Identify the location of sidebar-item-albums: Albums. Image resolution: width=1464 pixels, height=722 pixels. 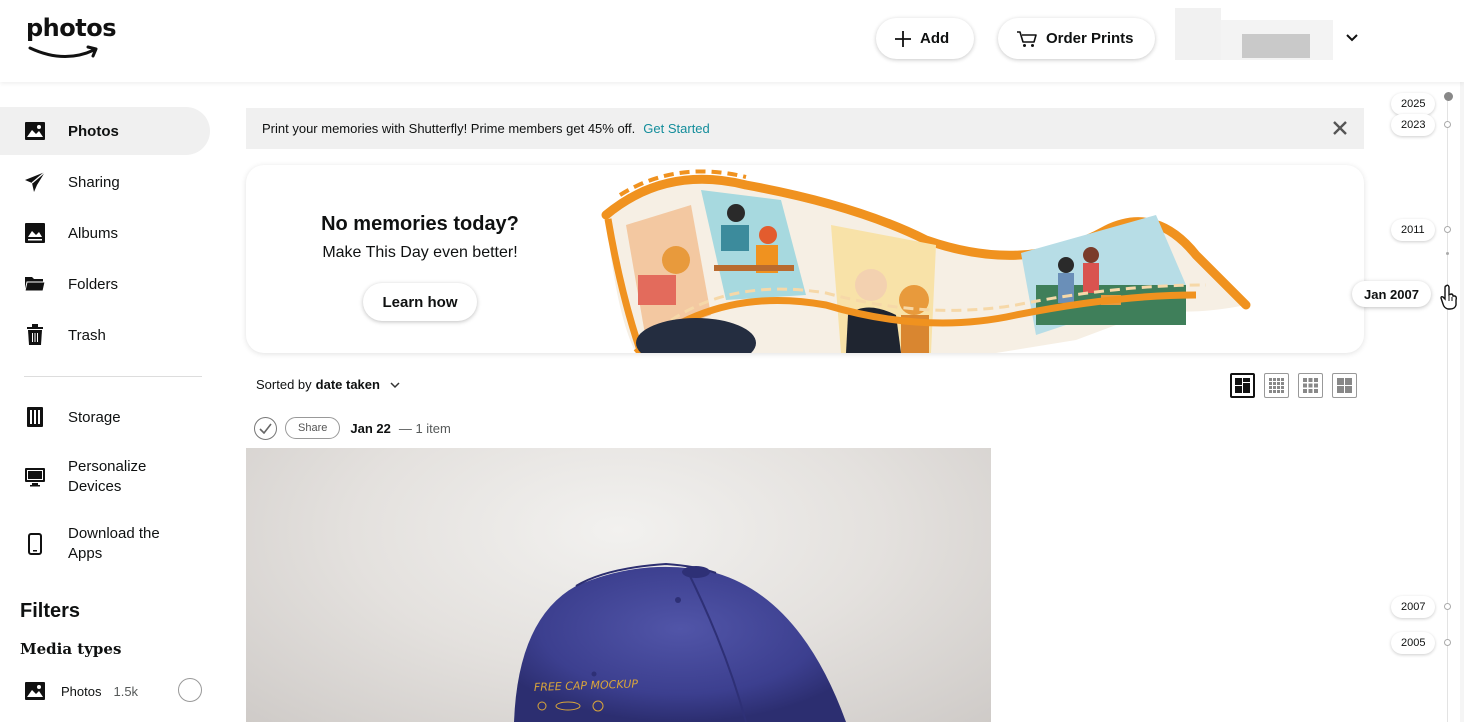
(105, 233).